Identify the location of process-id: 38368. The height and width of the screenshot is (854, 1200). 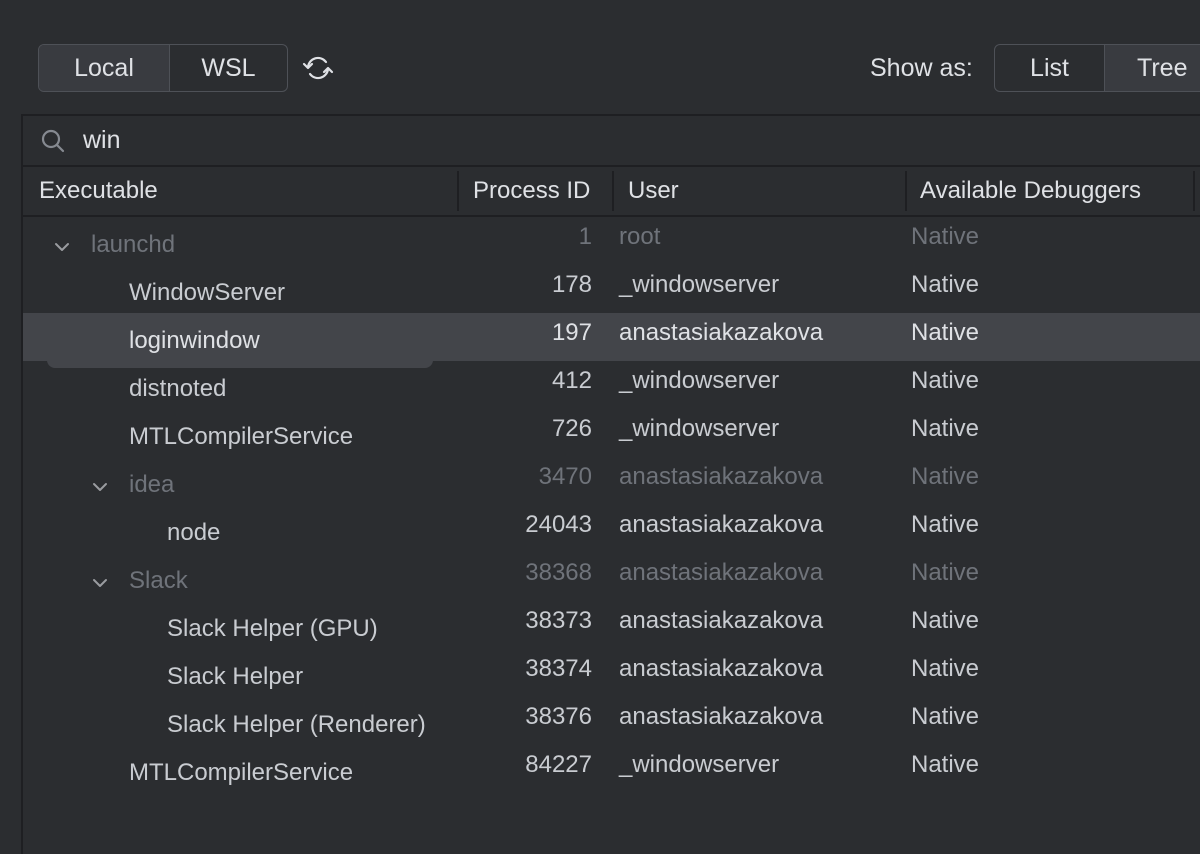
(558, 572).